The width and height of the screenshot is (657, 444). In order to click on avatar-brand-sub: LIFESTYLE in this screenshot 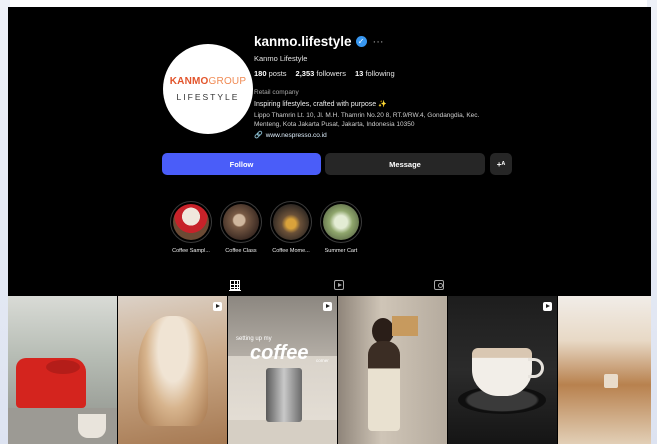, I will do `click(208, 97)`.